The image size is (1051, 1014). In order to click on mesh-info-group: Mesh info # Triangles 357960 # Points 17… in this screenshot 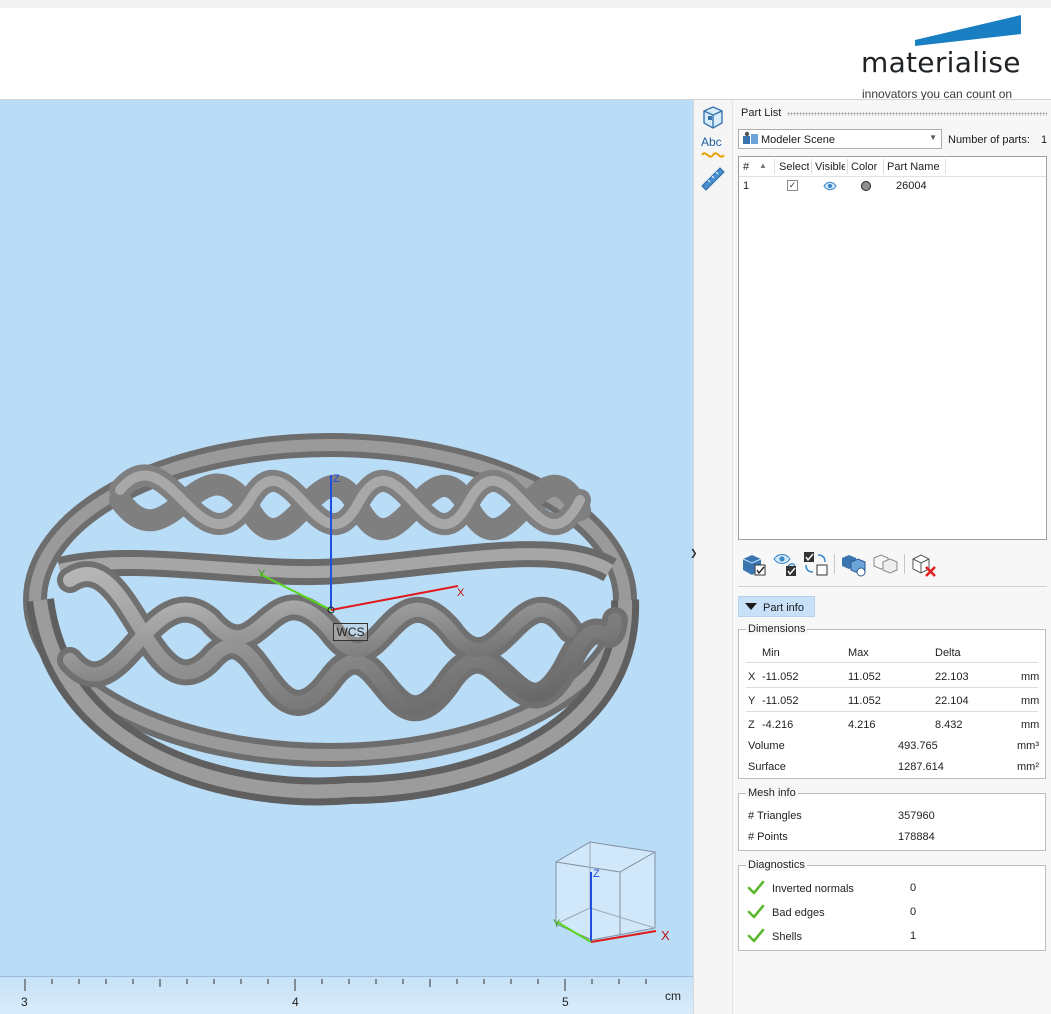, I will do `click(892, 819)`.